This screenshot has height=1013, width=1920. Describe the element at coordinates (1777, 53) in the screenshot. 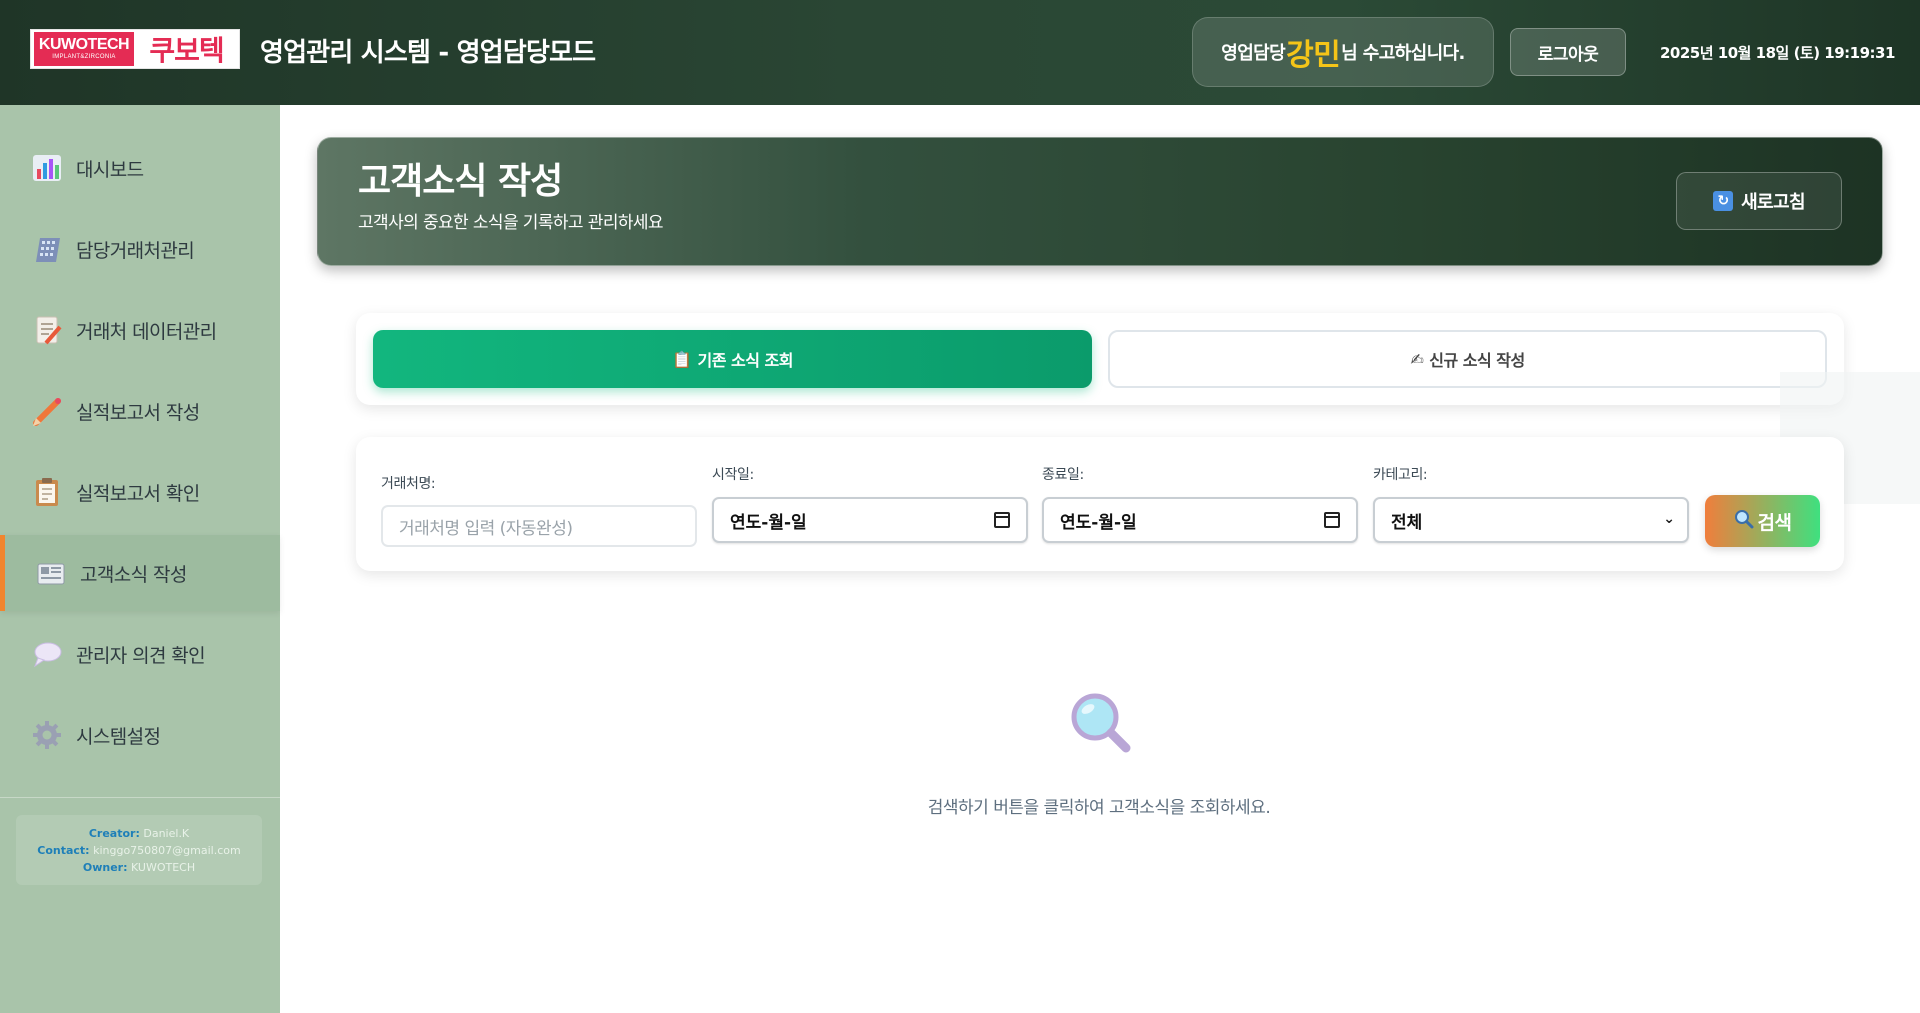

I see `current-datetime: 2025년 10월 18일 (토) 19:19:31` at that location.